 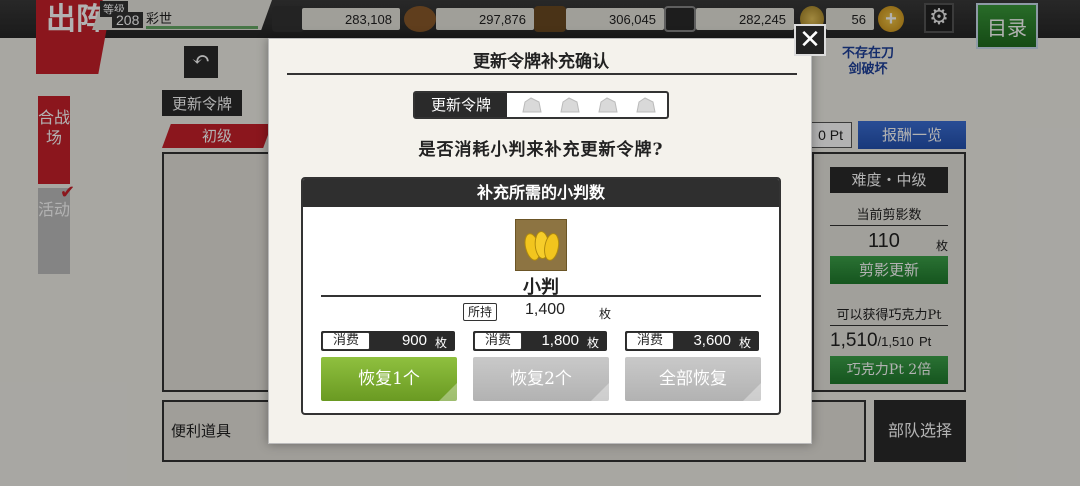 I want to click on consume-value: 1,800, so click(x=560, y=340).